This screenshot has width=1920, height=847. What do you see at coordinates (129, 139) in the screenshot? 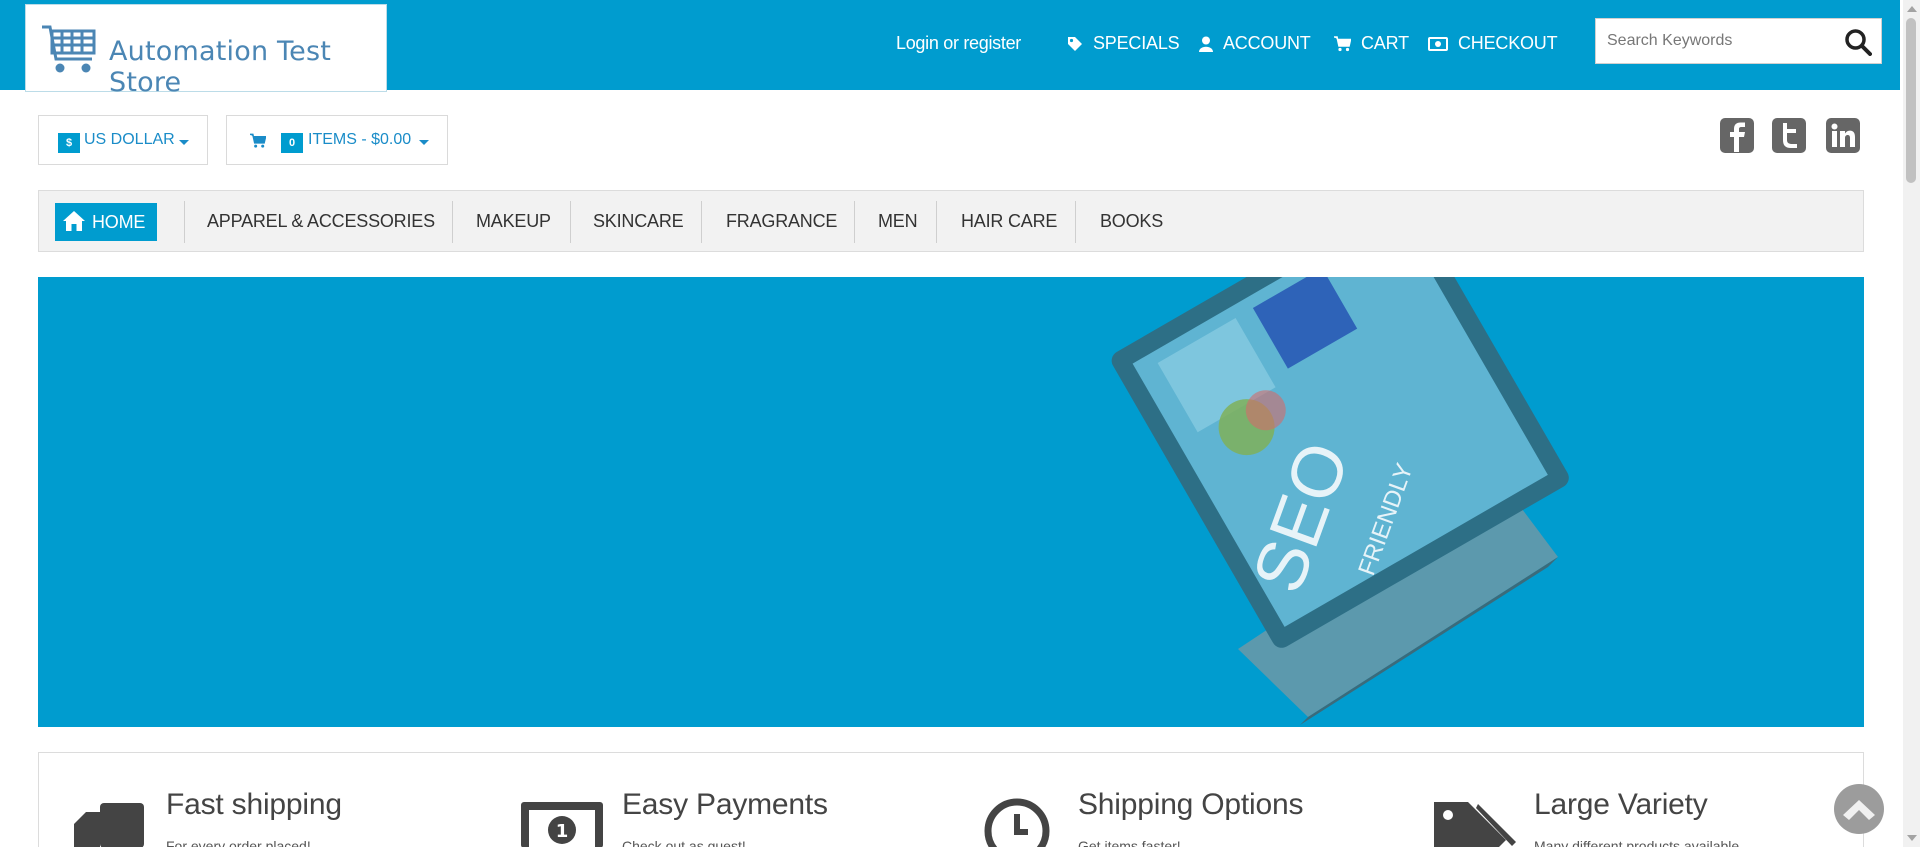
I see `currency-label: US DOLLAR` at bounding box center [129, 139].